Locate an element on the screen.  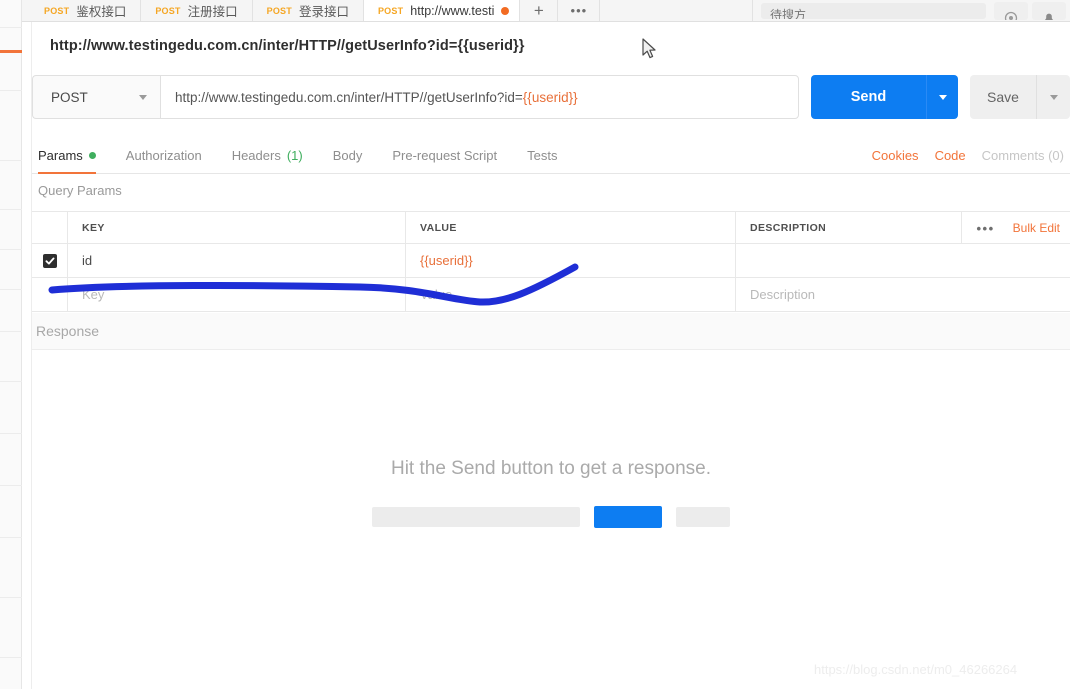
graphic-bar-left is located at coordinates (476, 517).